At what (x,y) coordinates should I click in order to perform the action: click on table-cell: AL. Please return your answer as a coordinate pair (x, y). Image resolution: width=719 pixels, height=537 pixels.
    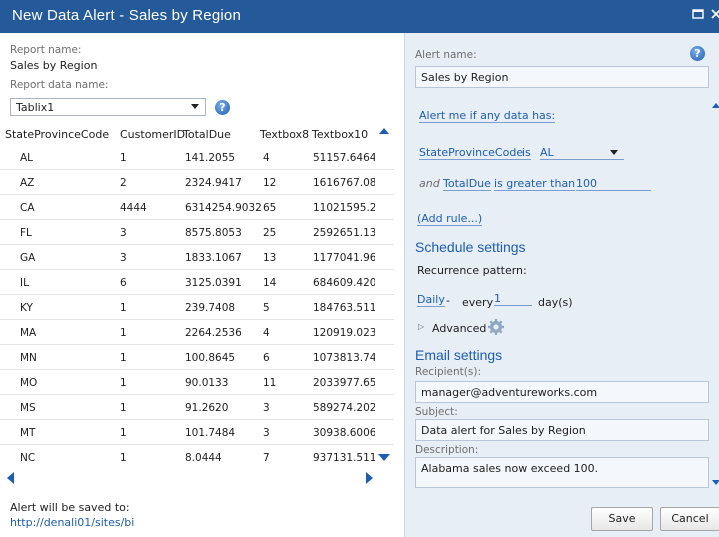
    Looking at the image, I should click on (27, 158).